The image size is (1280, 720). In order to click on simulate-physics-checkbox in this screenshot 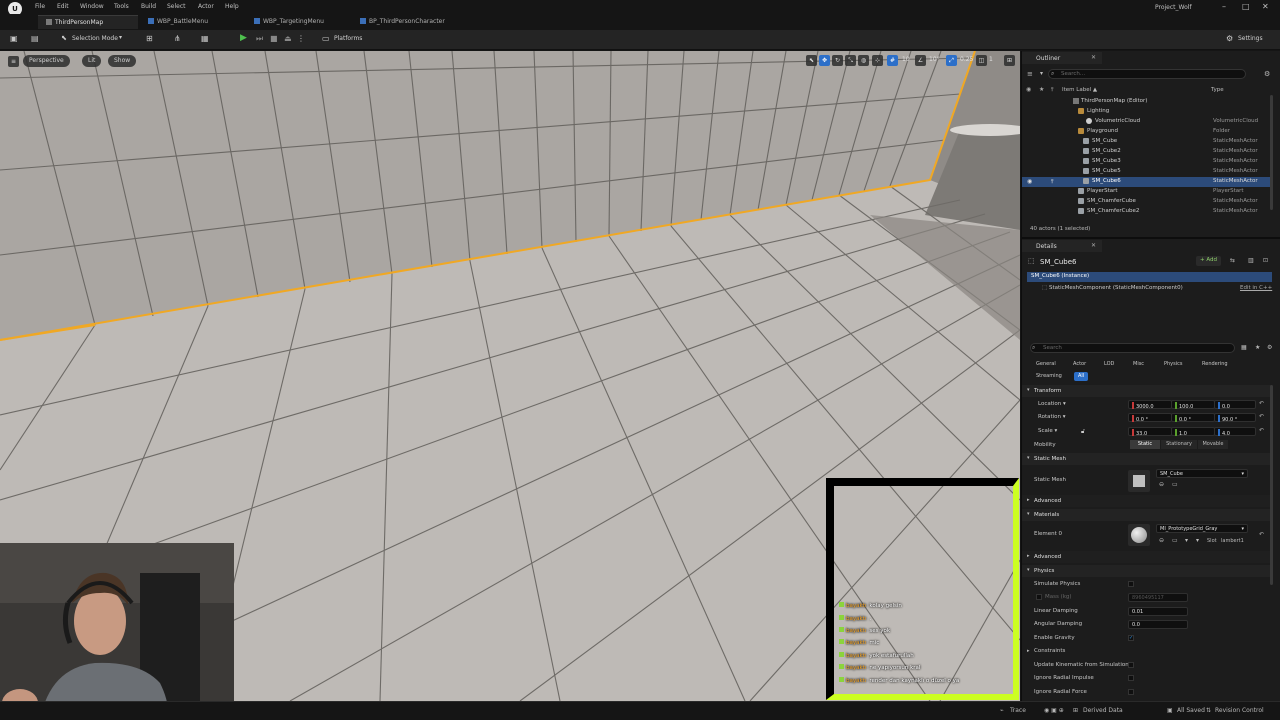, I will do `click(1131, 584)`.